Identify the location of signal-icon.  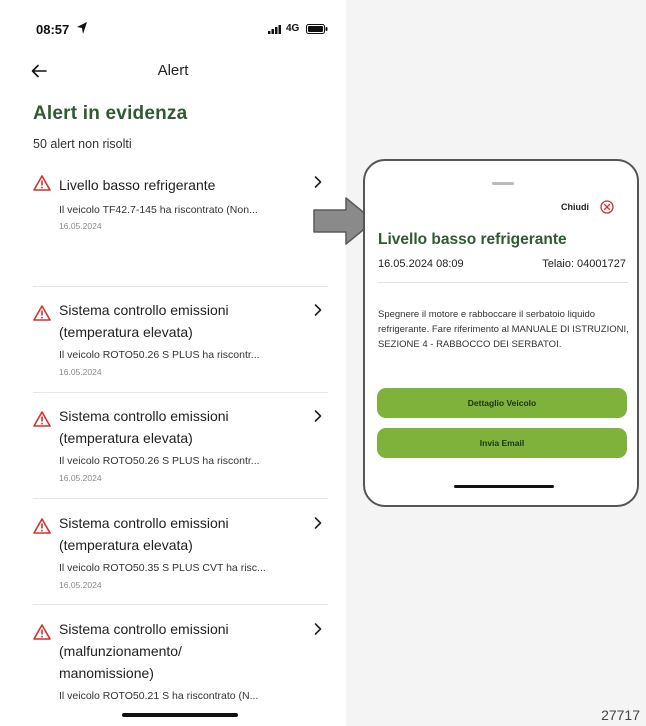
(274, 29).